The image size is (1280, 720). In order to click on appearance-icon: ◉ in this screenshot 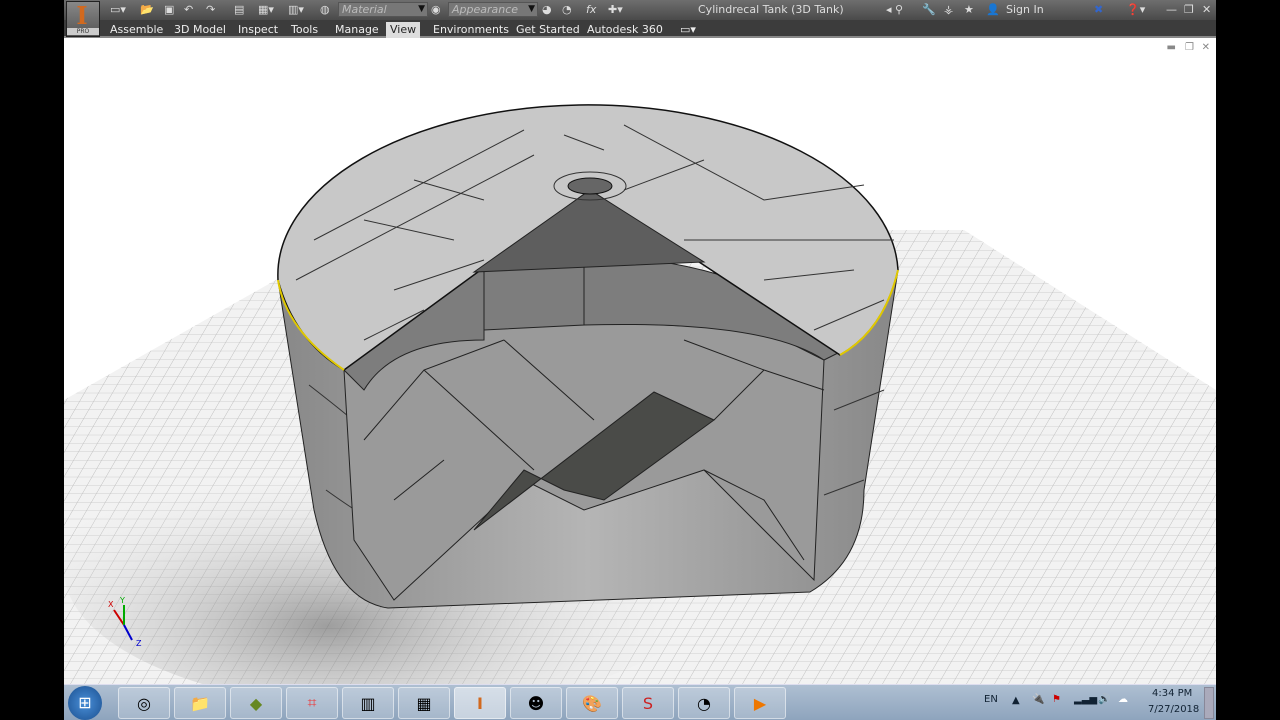, I will do `click(436, 9)`.